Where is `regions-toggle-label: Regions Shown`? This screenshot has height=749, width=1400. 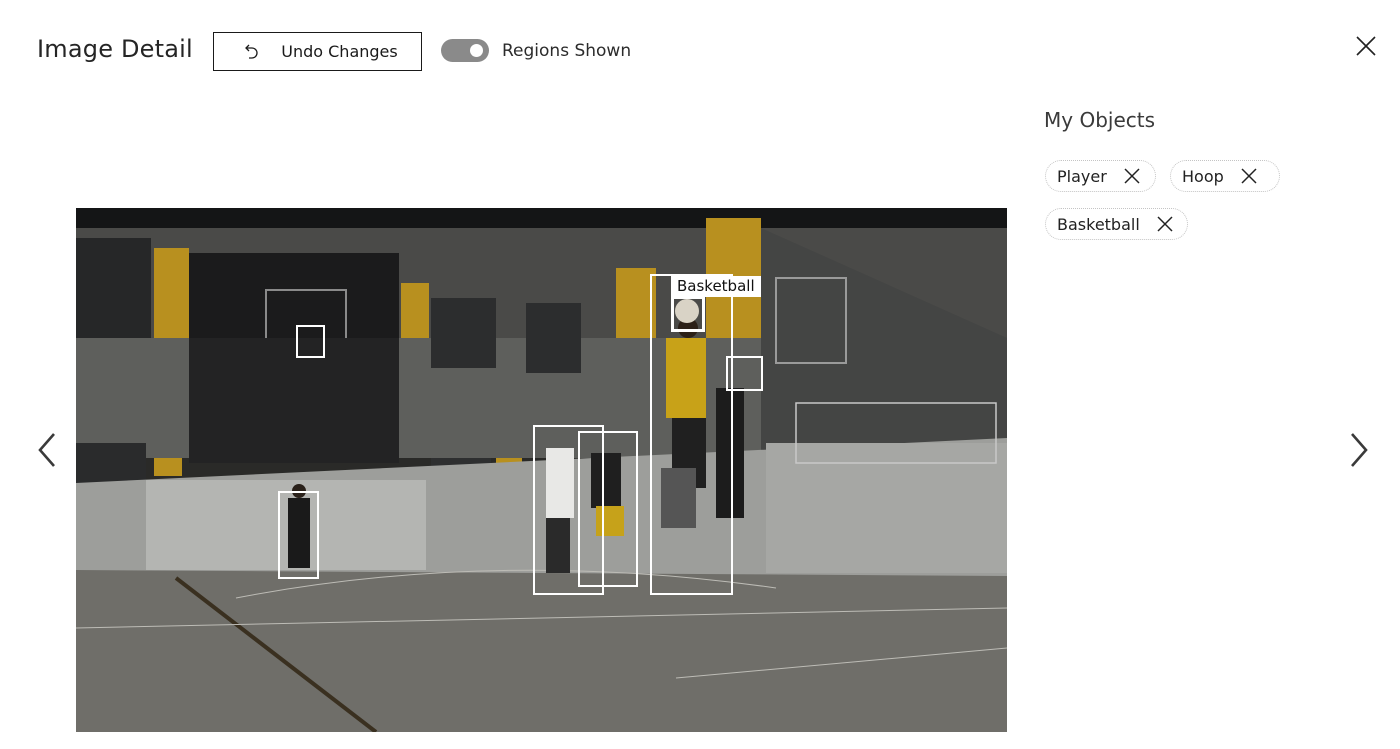 regions-toggle-label: Regions Shown is located at coordinates (567, 50).